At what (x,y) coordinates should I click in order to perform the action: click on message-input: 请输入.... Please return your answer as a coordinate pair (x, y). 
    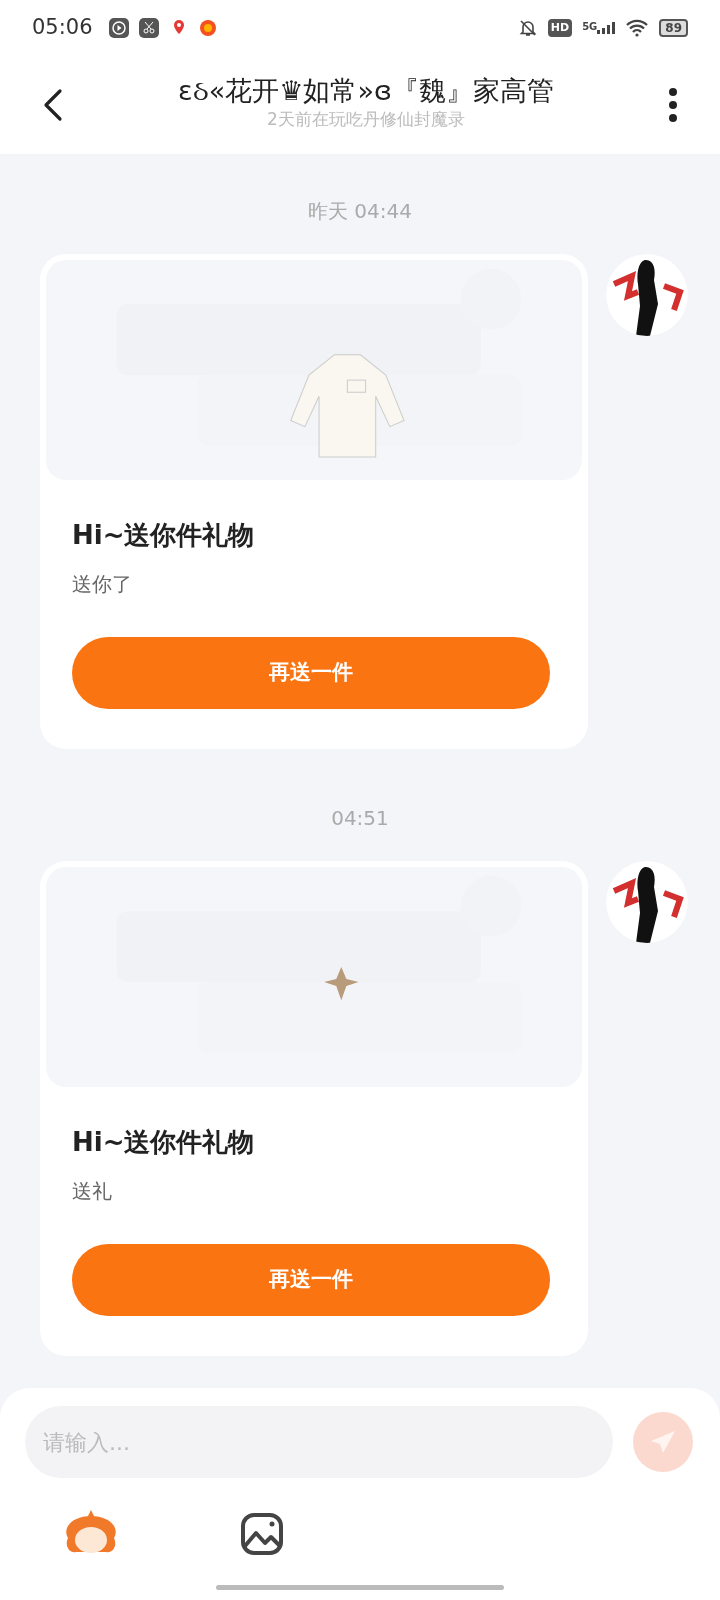
    Looking at the image, I should click on (319, 1442).